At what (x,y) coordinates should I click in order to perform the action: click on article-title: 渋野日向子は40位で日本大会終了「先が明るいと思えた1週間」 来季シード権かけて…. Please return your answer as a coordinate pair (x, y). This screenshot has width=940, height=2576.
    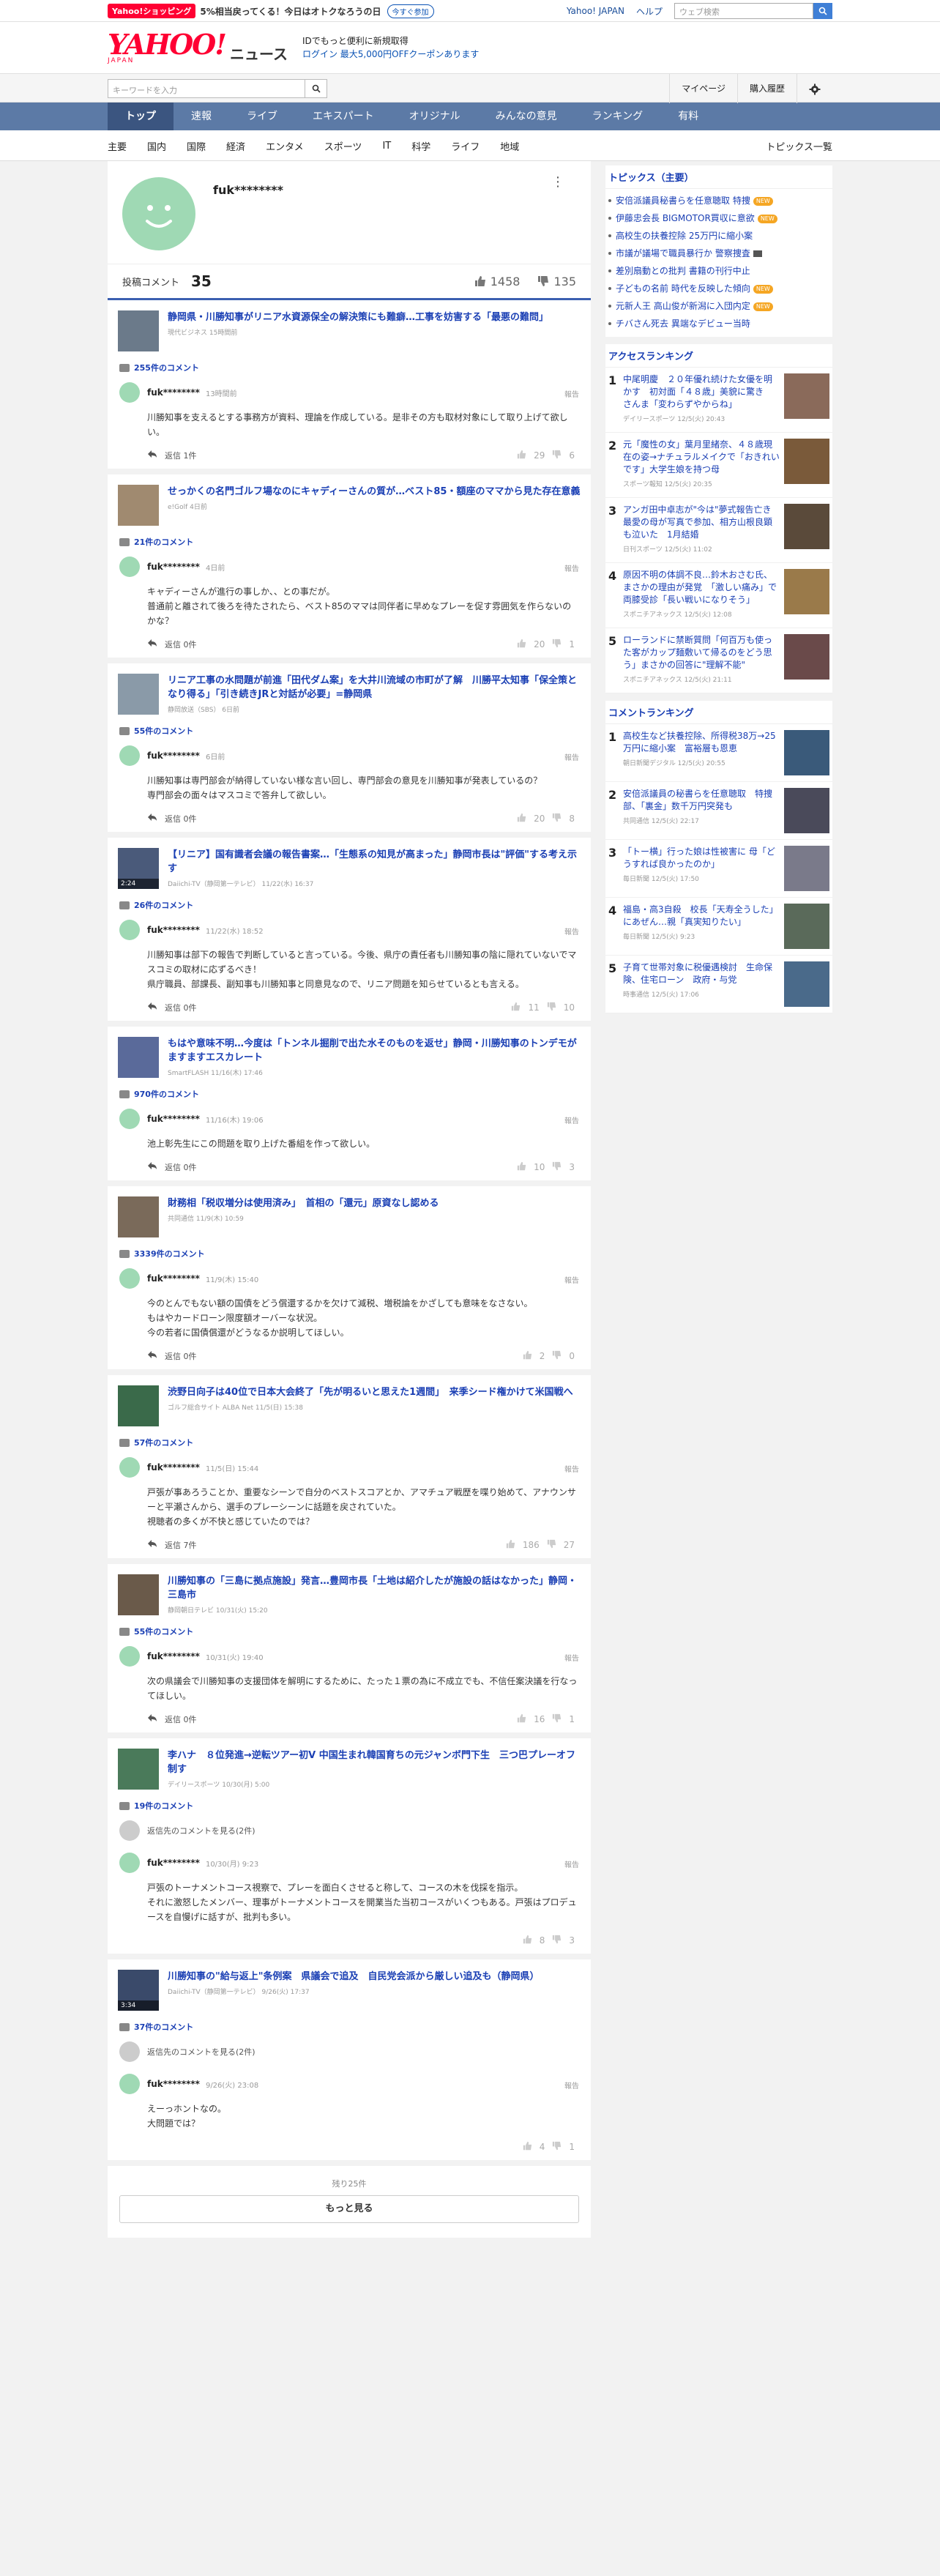
    Looking at the image, I should click on (370, 1392).